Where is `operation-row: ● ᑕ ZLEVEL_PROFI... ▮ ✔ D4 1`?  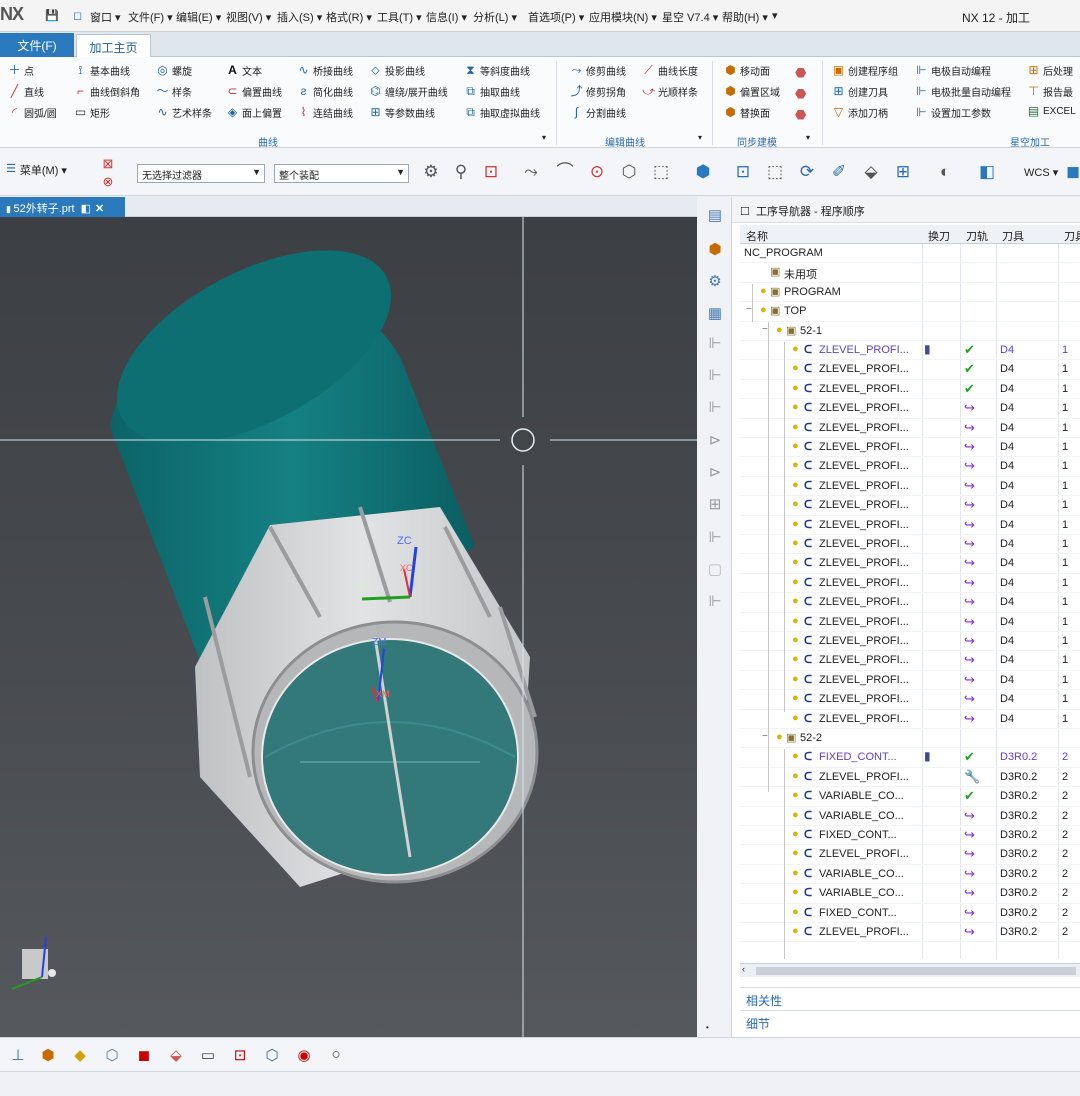 operation-row: ● ᑕ ZLEVEL_PROFI... ▮ ✔ D4 1 is located at coordinates (910, 351).